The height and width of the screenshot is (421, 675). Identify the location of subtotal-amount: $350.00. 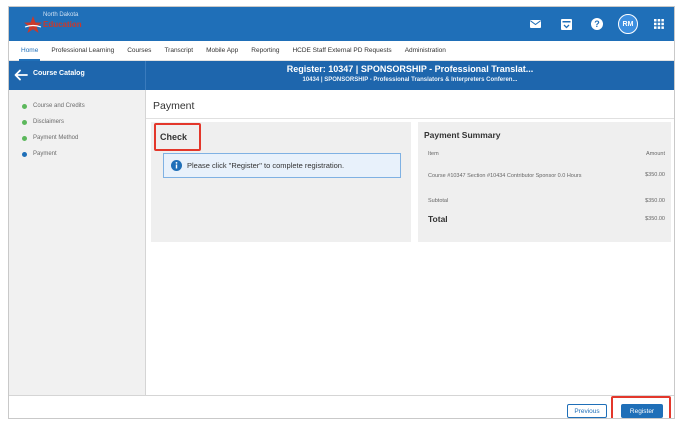
(655, 201).